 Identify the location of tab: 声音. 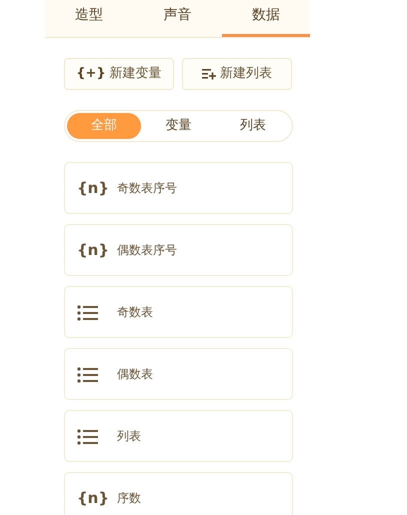
(177, 18).